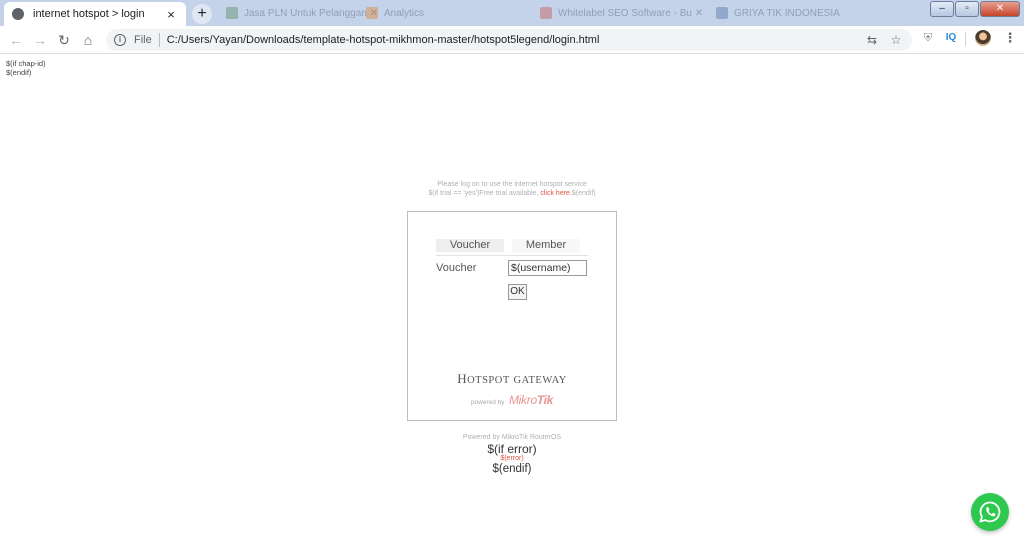 Image resolution: width=1024 pixels, height=546 pixels. Describe the element at coordinates (143, 40) in the screenshot. I see `scheme-label: File` at that location.